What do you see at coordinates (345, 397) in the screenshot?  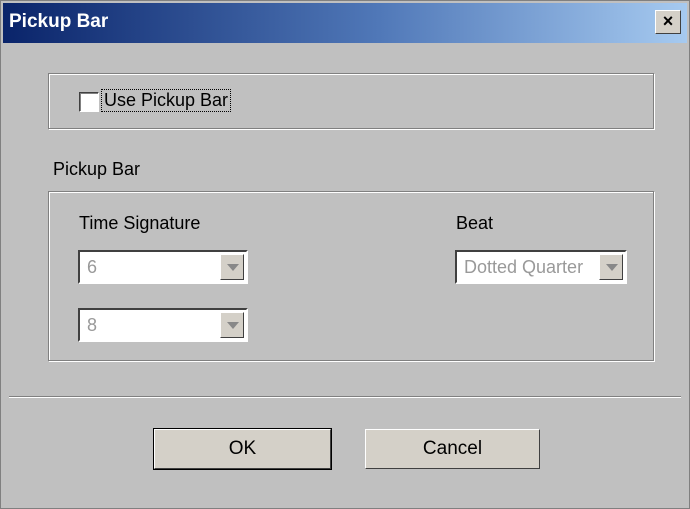 I see `separator` at bounding box center [345, 397].